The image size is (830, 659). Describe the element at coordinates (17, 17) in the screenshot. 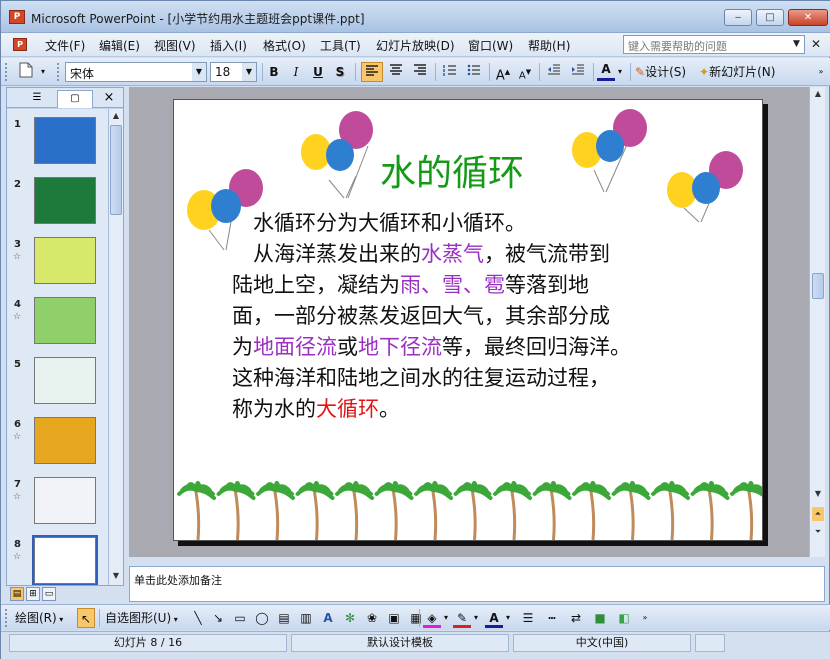

I see `powerpoint-app-icon: P` at that location.